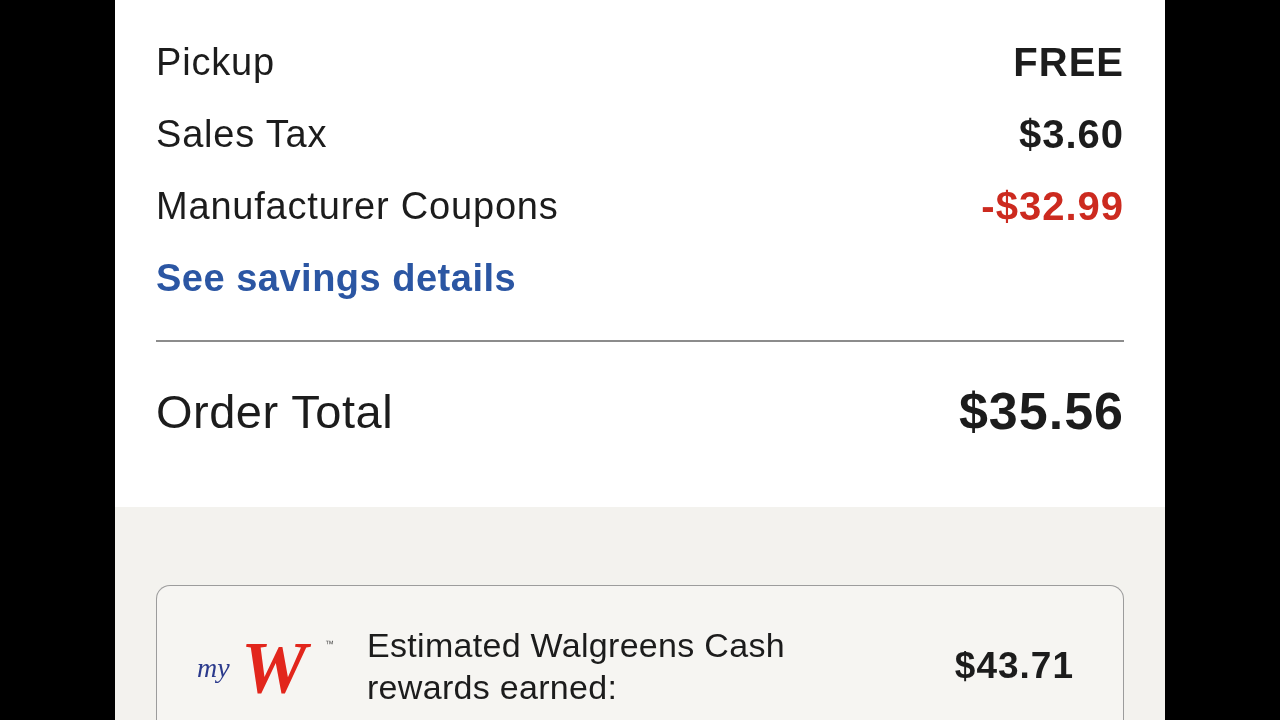 The height and width of the screenshot is (720, 1280). I want to click on rewards-label: Estimated Walgreens Cash rewards earned:, so click(576, 666).